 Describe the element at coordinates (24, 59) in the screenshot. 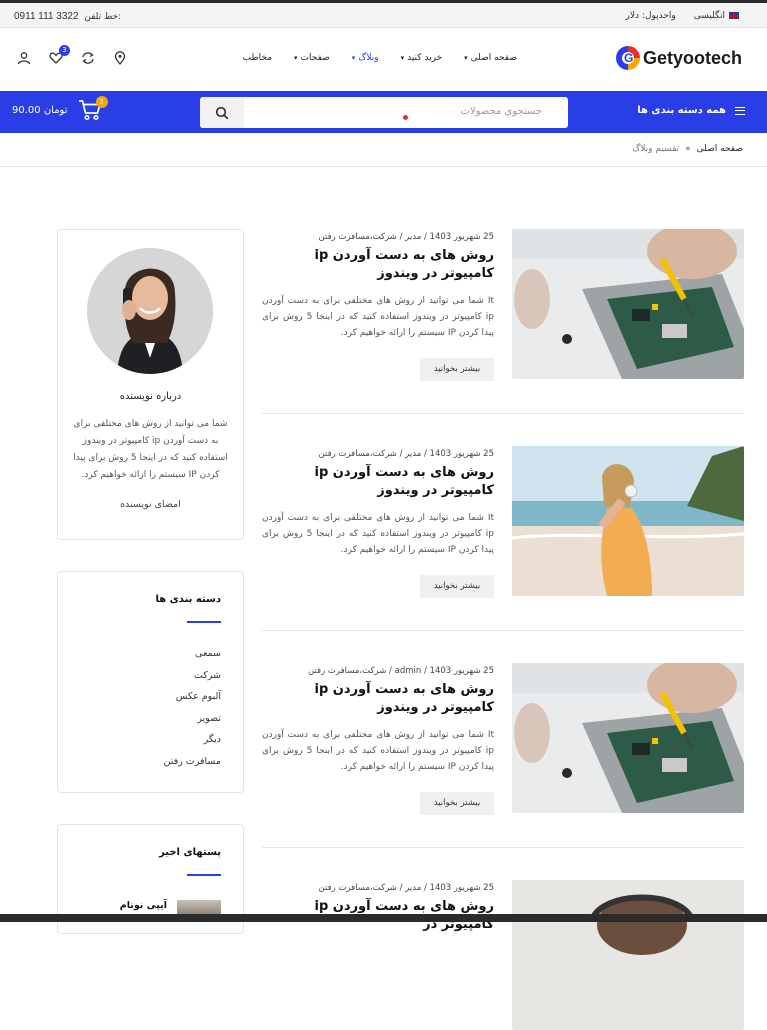

I see `user-icon` at that location.